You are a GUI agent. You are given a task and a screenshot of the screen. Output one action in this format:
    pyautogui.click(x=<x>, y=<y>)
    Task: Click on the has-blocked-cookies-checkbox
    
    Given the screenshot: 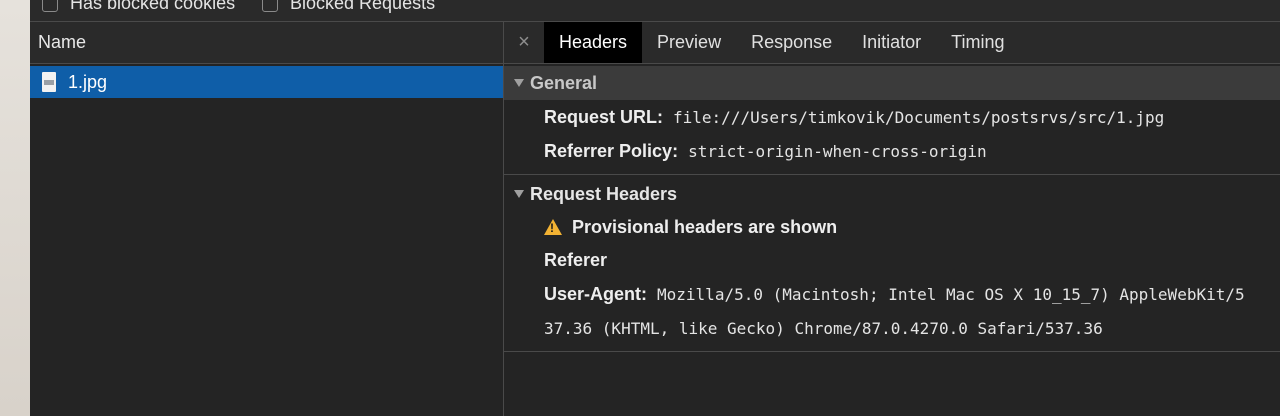 What is the action you would take?
    pyautogui.click(x=50, y=6)
    